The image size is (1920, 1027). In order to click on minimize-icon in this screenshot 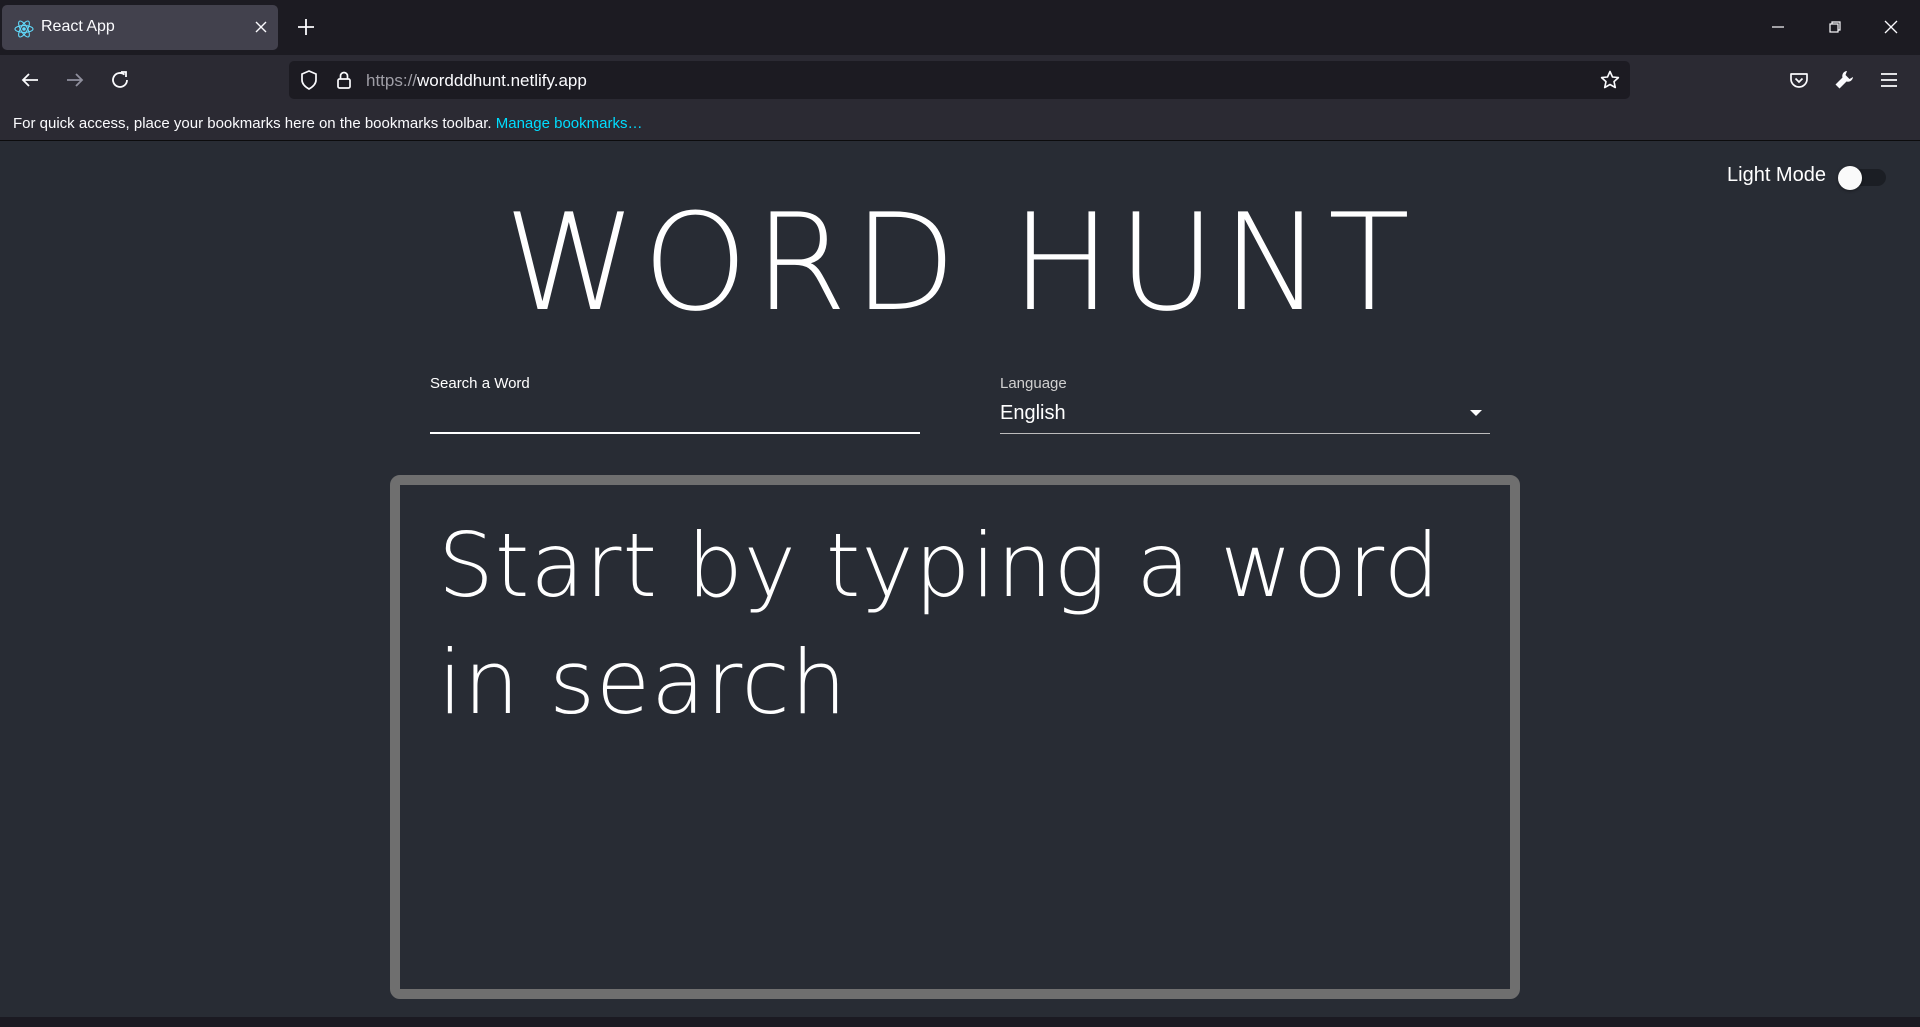, I will do `click(1778, 27)`.